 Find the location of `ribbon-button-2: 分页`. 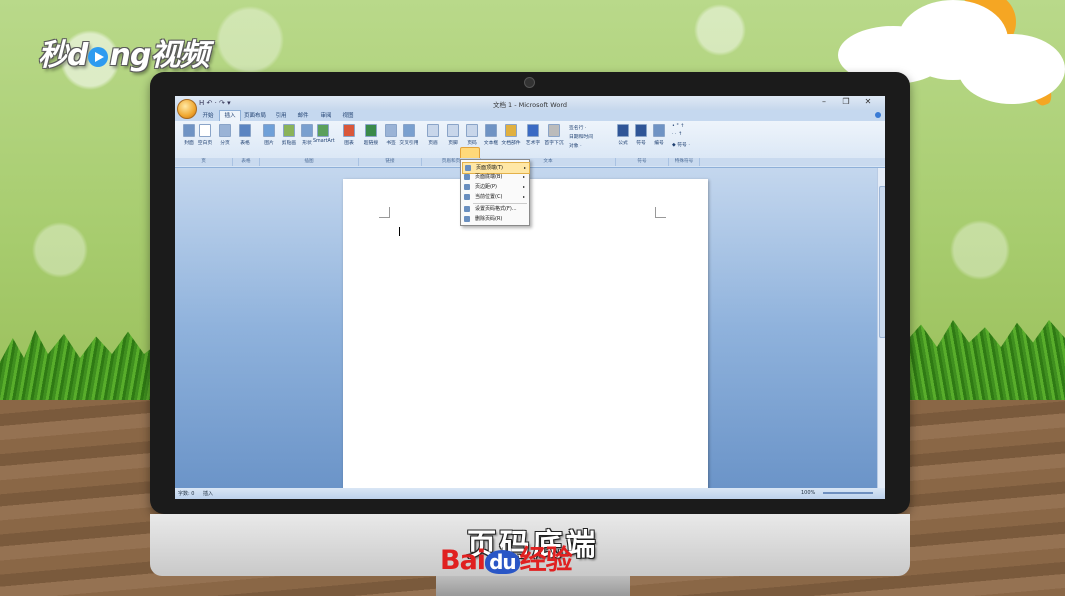

ribbon-button-2: 分页 is located at coordinates (225, 135).